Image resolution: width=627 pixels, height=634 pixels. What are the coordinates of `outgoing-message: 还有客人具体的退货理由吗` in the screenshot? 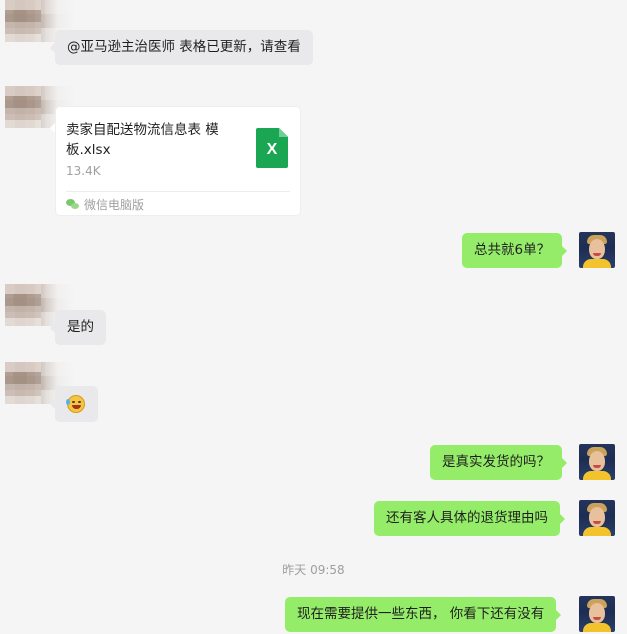 It's located at (469, 518).